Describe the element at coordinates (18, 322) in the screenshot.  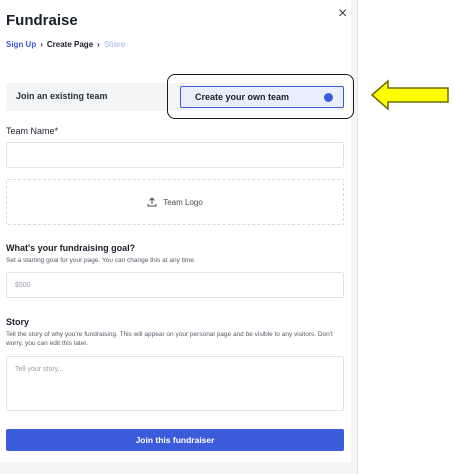
I see `story-label: Story` at that location.